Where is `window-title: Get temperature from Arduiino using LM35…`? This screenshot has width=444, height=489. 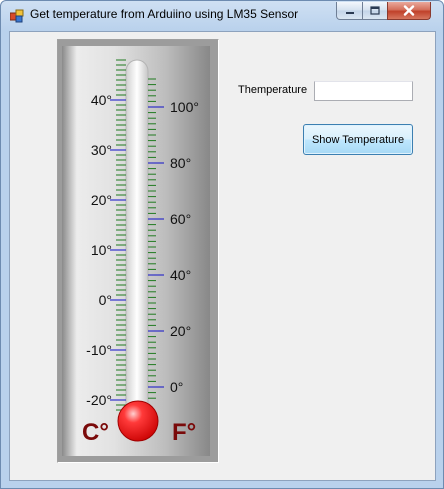 window-title: Get temperature from Arduiino using LM35… is located at coordinates (164, 14).